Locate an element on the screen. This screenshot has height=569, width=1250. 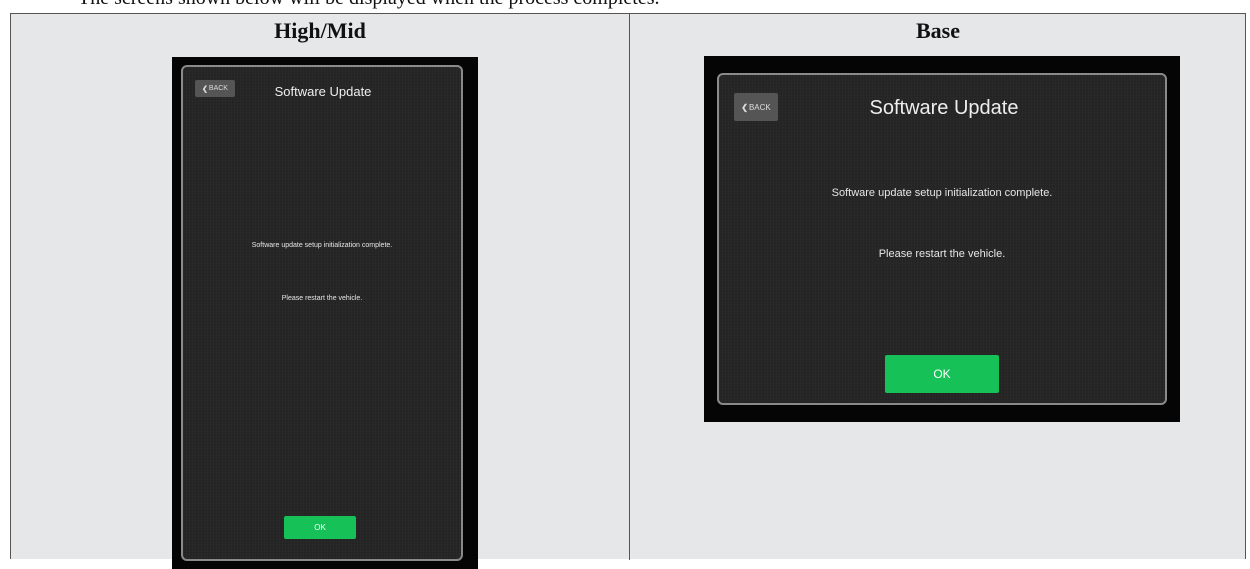
column-header-base: Base is located at coordinates (938, 30).